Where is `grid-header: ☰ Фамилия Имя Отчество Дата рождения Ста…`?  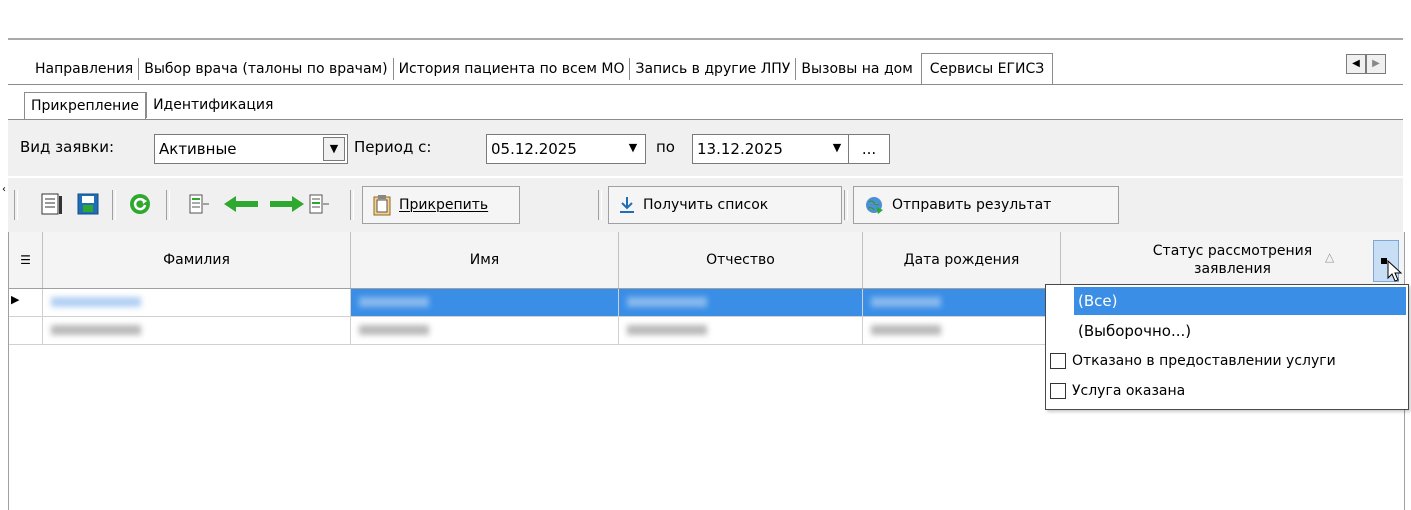
grid-header: ☰ Фамилия Имя Отчество Дата рождения Ста… is located at coordinates (706, 260).